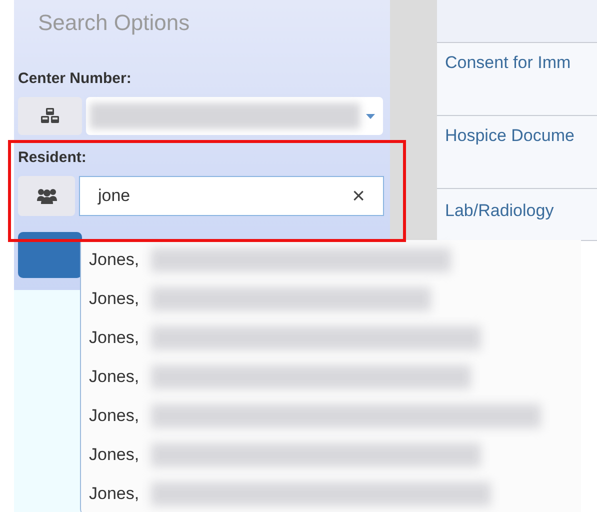 The height and width of the screenshot is (512, 597). I want to click on resident-search-field: jone ×, so click(231, 196).